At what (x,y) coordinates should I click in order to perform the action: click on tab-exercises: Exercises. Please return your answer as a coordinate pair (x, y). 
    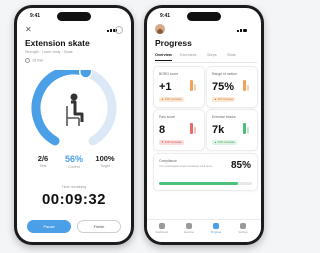
    Looking at the image, I should click on (188, 55).